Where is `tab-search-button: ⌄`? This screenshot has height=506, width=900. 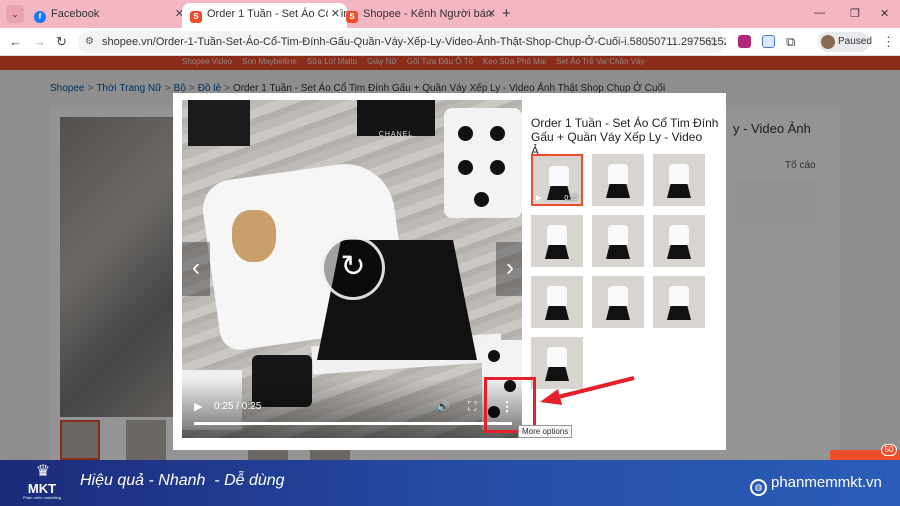
tab-search-button: ⌄ is located at coordinates (15, 14).